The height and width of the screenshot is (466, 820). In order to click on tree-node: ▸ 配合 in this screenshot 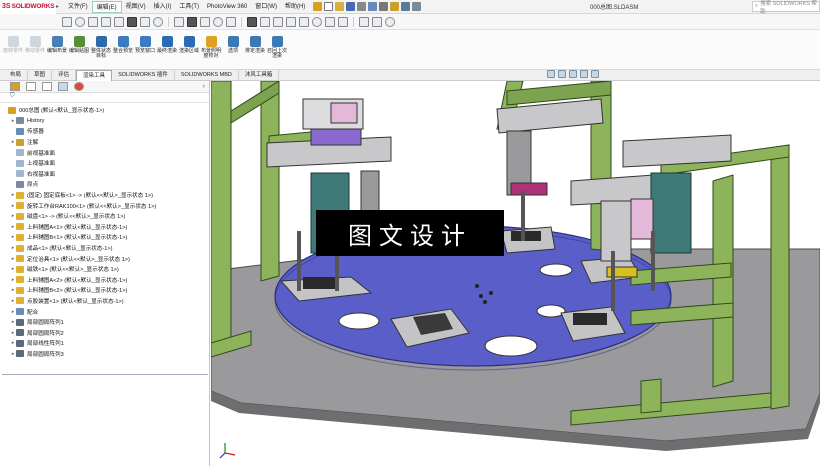, I will do `click(104, 311)`.